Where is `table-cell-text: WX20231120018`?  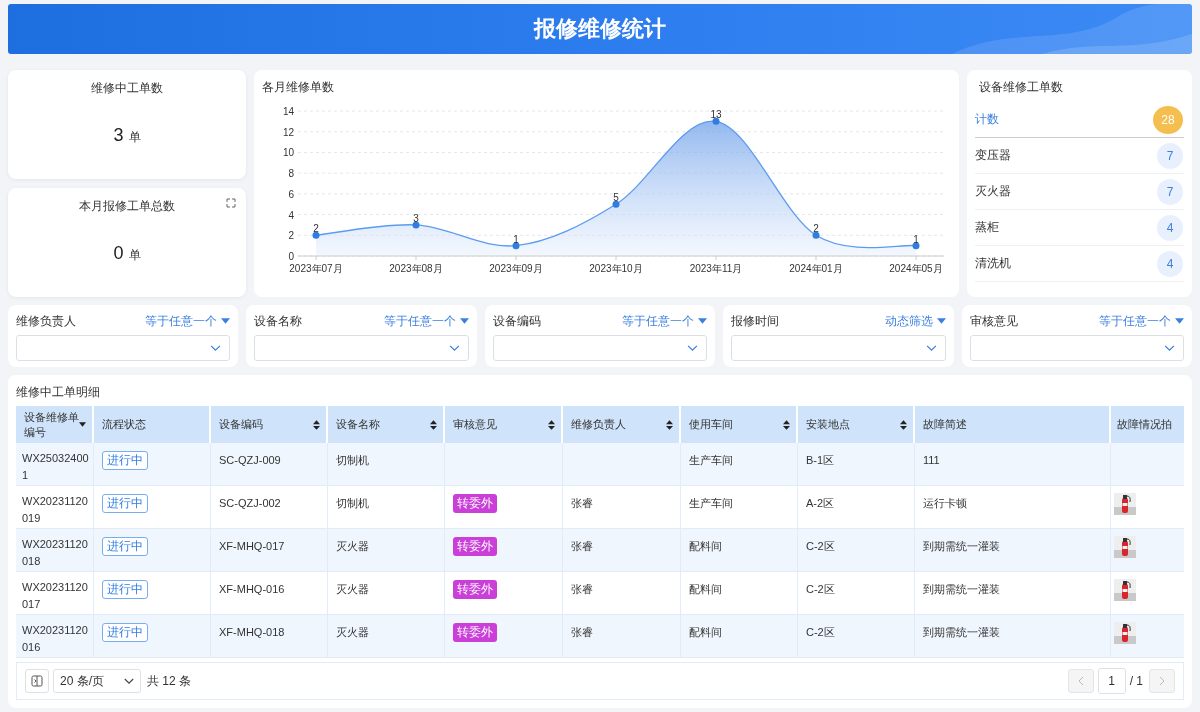
table-cell-text: WX20231120018 is located at coordinates (55, 553).